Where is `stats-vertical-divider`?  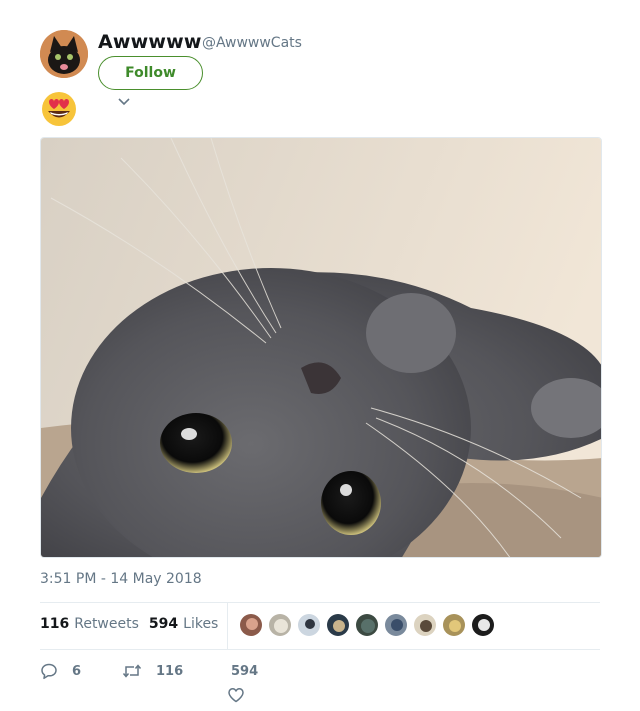
stats-vertical-divider is located at coordinates (227, 625).